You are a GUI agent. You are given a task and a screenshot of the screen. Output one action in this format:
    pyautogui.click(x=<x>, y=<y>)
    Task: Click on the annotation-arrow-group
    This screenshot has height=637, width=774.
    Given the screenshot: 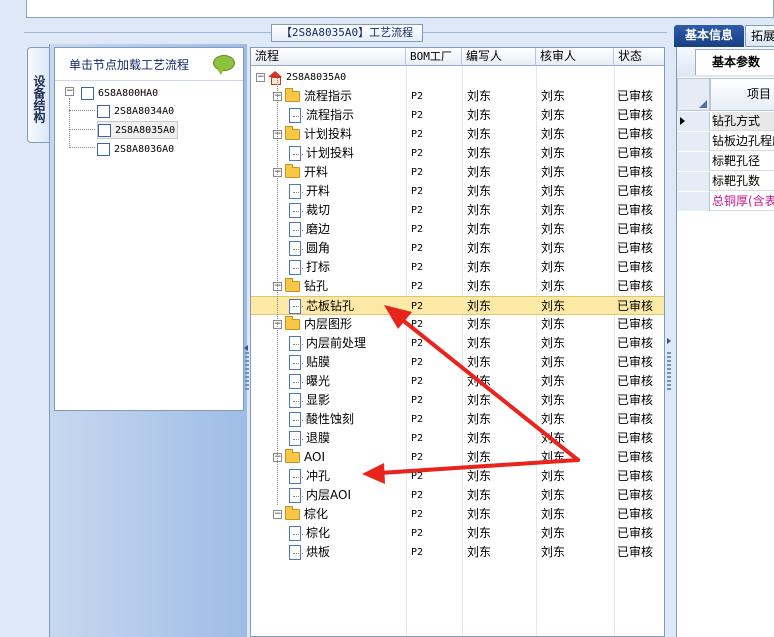 What is the action you would take?
    pyautogui.click(x=471, y=394)
    